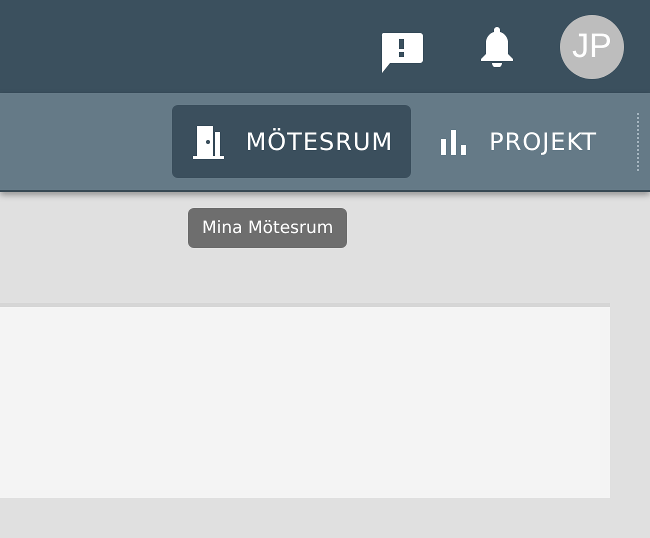 The image size is (650, 538). What do you see at coordinates (518, 141) in the screenshot?
I see `nav-tab: PROJEKT` at bounding box center [518, 141].